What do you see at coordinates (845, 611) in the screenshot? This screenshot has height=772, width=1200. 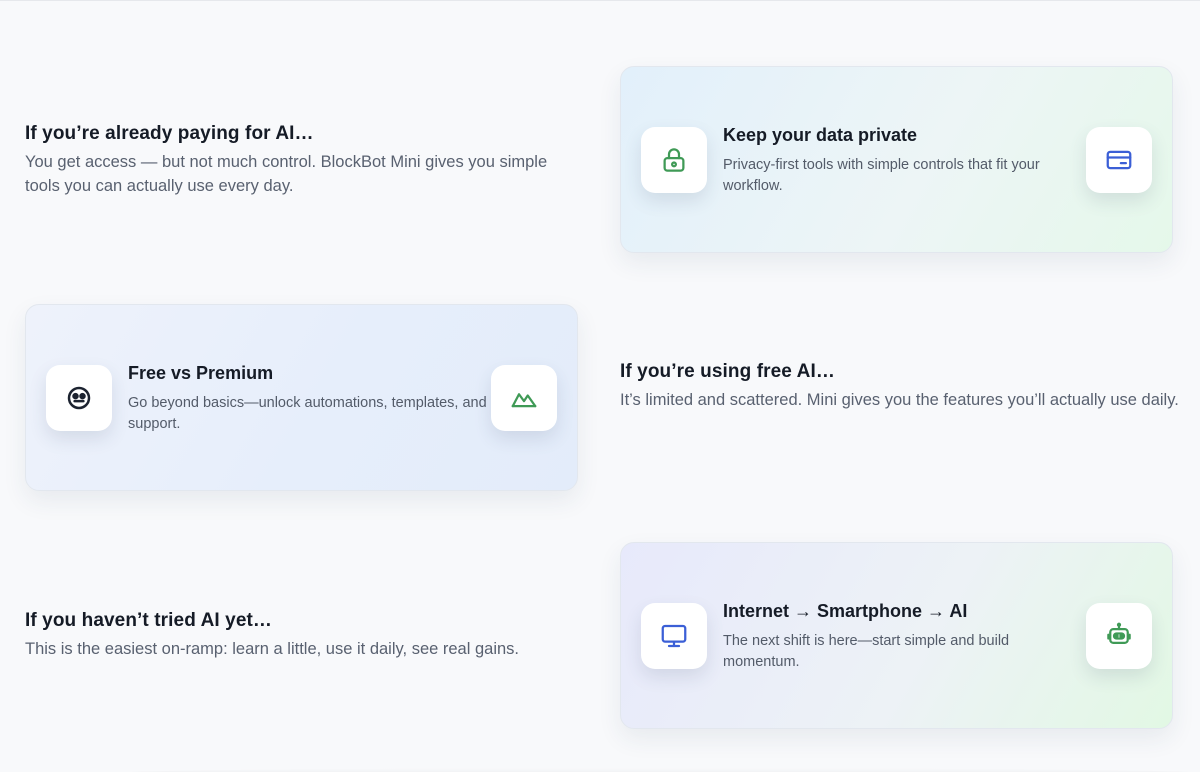 I see `internet-smartphone-ai-title: Internet → Smartphone → AI` at bounding box center [845, 611].